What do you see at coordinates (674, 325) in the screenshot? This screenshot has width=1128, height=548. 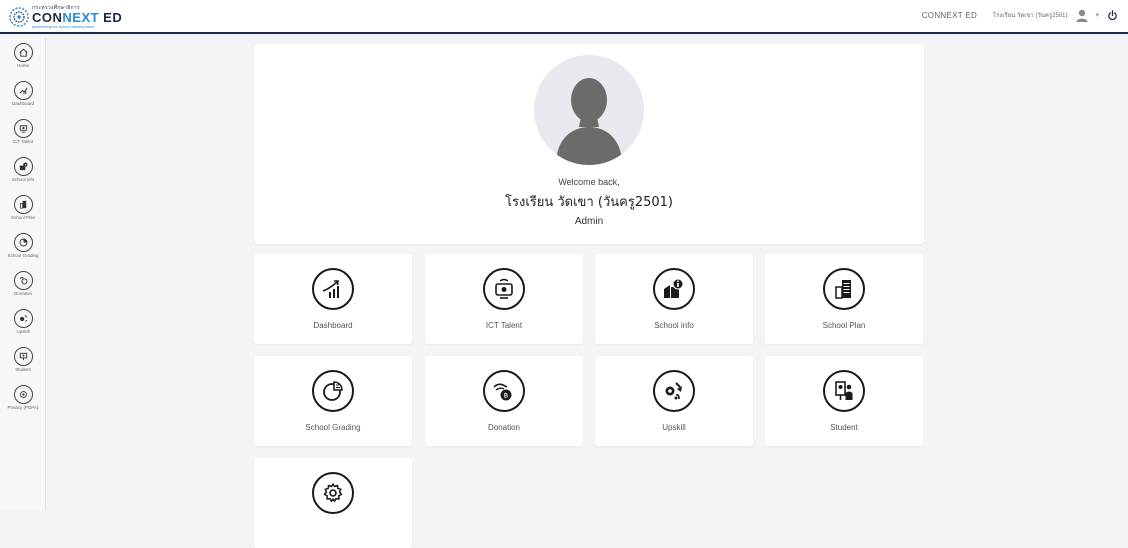 I see `tile-label: School info` at bounding box center [674, 325].